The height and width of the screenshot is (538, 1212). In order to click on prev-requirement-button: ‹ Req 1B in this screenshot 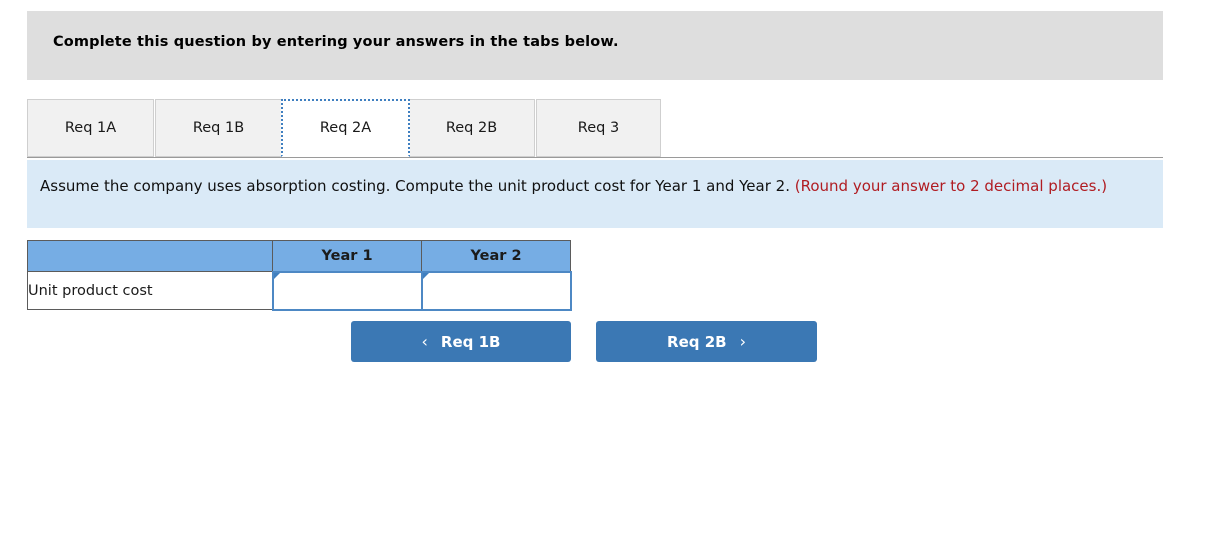, I will do `click(461, 341)`.